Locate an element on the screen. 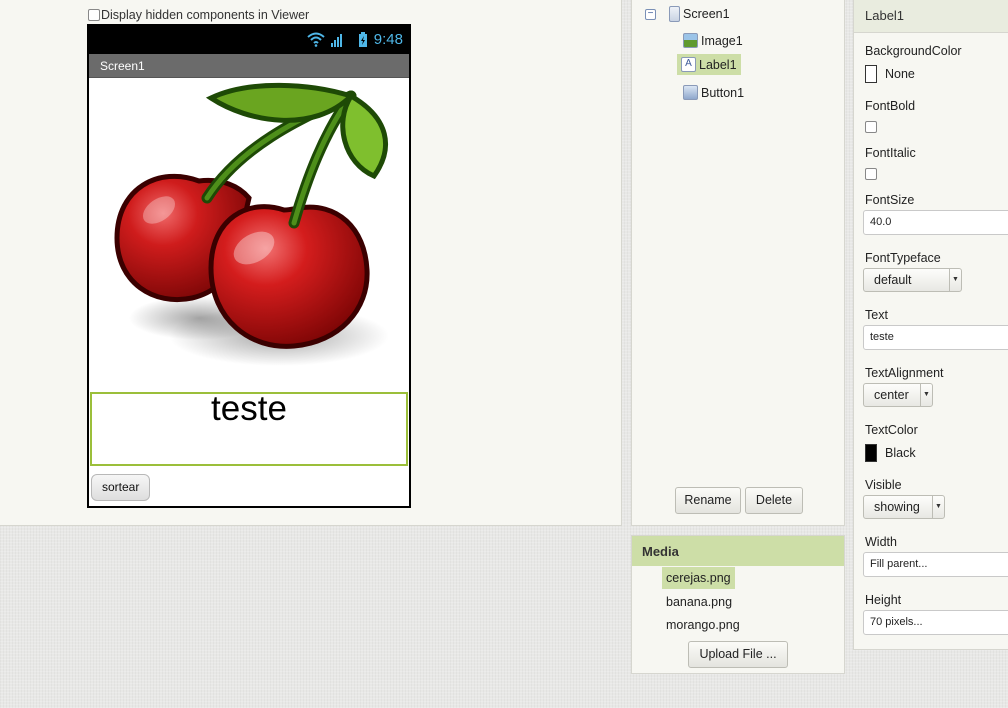 This screenshot has height=708, width=1008. image-icon is located at coordinates (690, 40).